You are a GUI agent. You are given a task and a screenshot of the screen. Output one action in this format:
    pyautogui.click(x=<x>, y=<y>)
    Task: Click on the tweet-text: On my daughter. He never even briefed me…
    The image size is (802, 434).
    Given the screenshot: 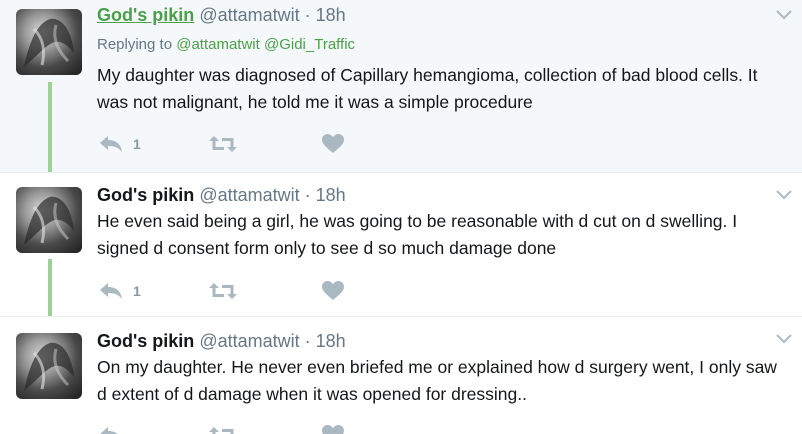 What is the action you would take?
    pyautogui.click(x=437, y=380)
    